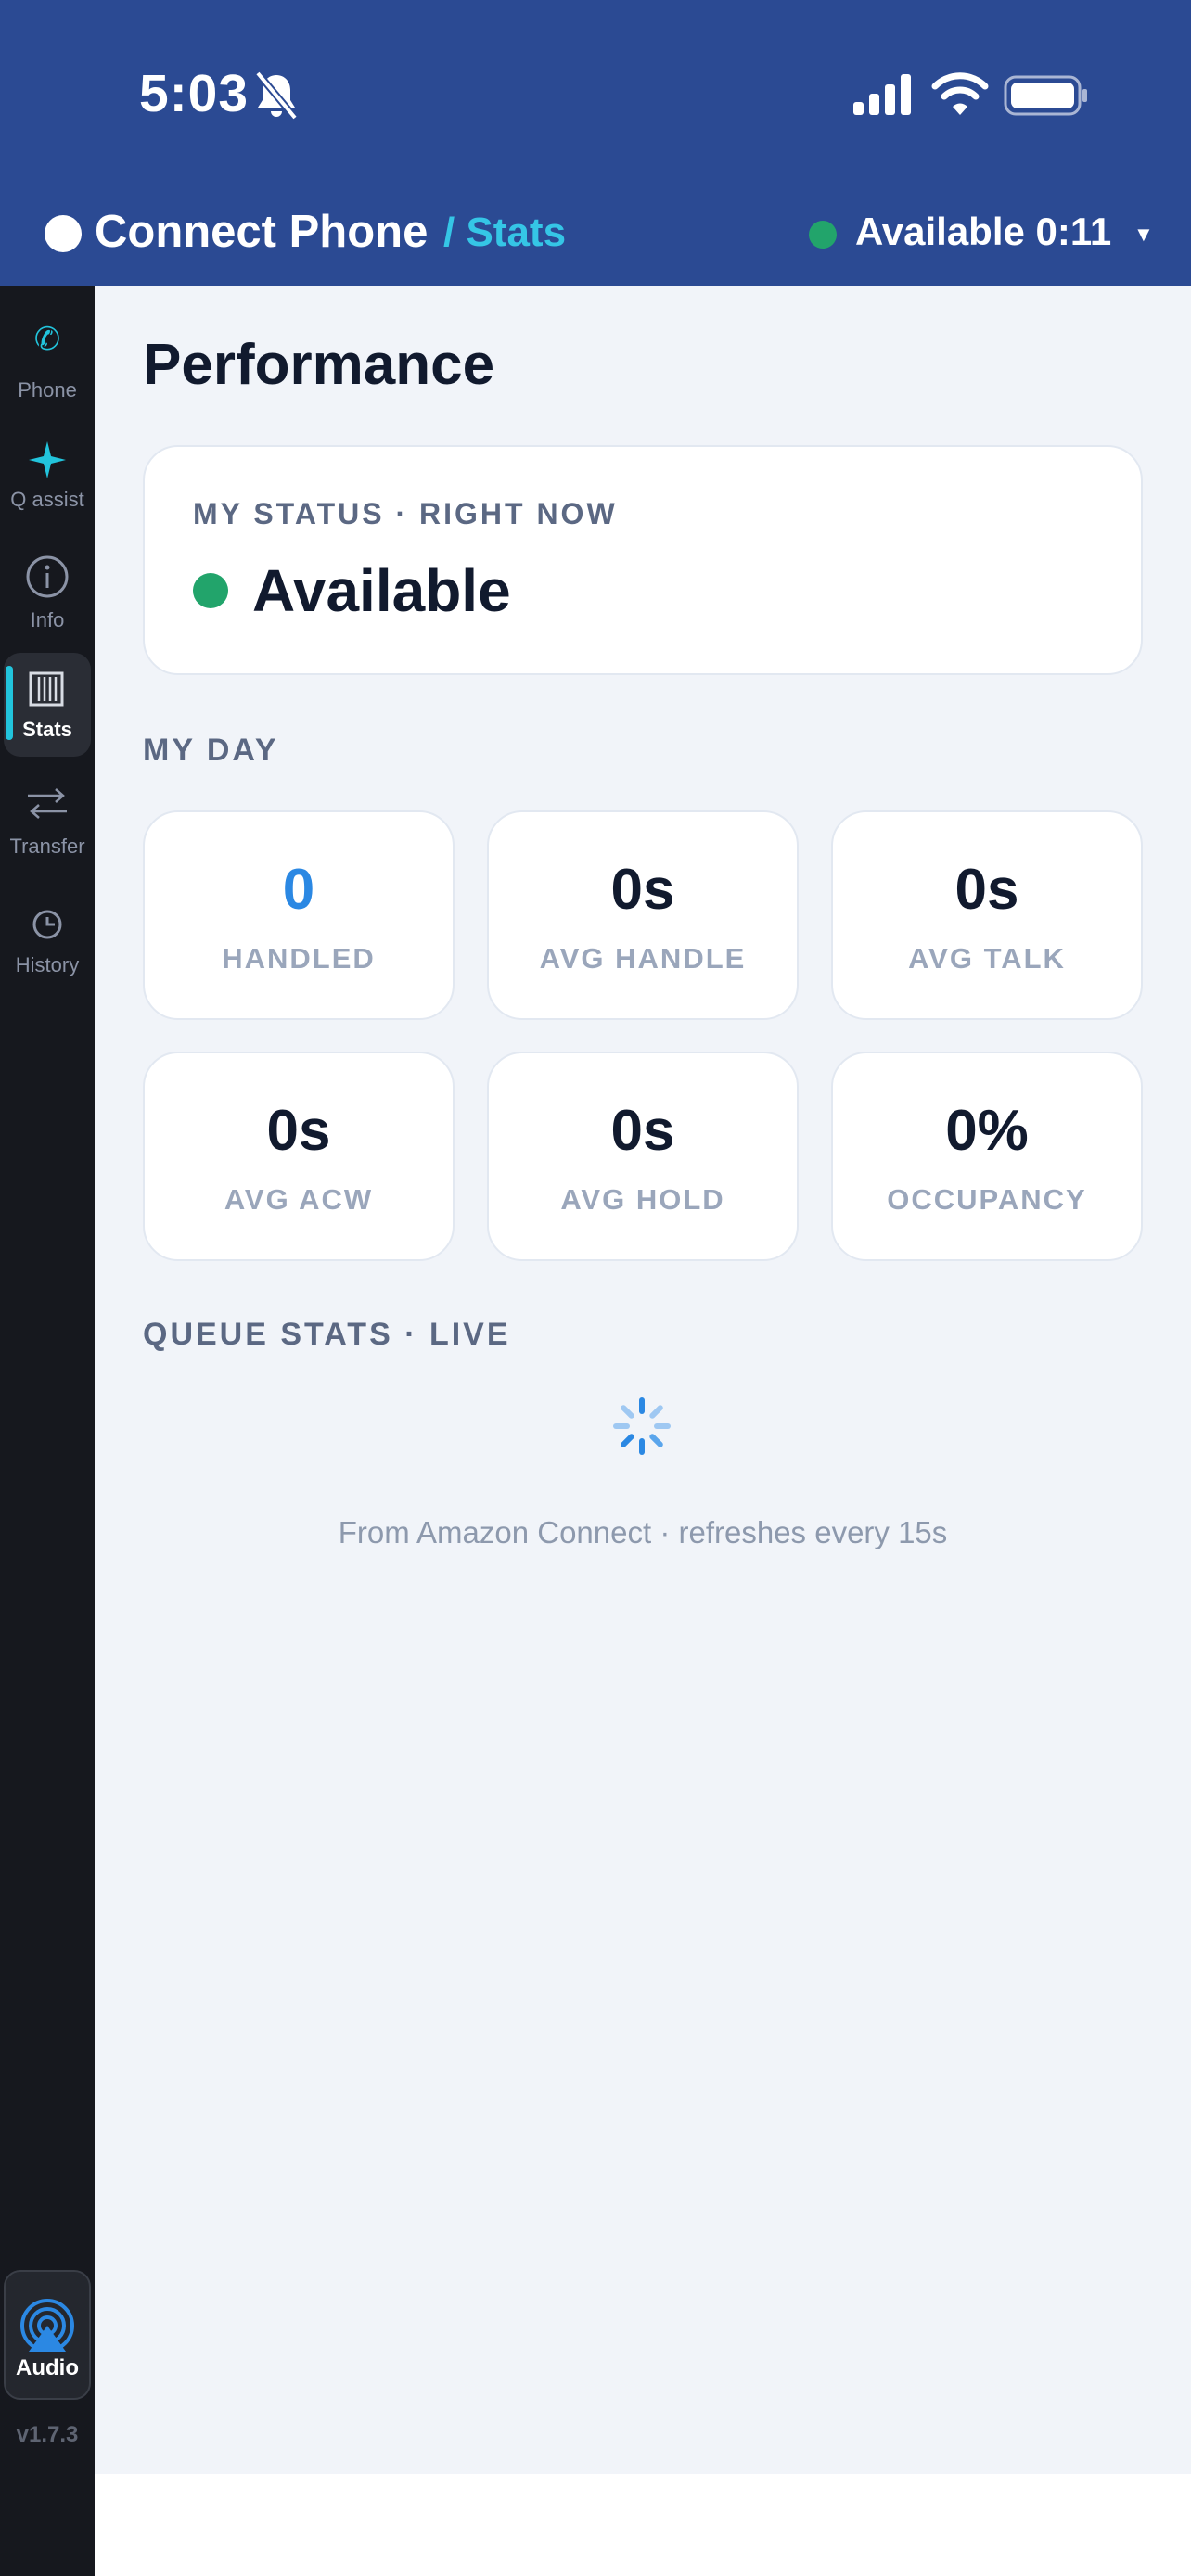  I want to click on stat-card-avg-handle: 0s AVG HANDLE, so click(643, 915).